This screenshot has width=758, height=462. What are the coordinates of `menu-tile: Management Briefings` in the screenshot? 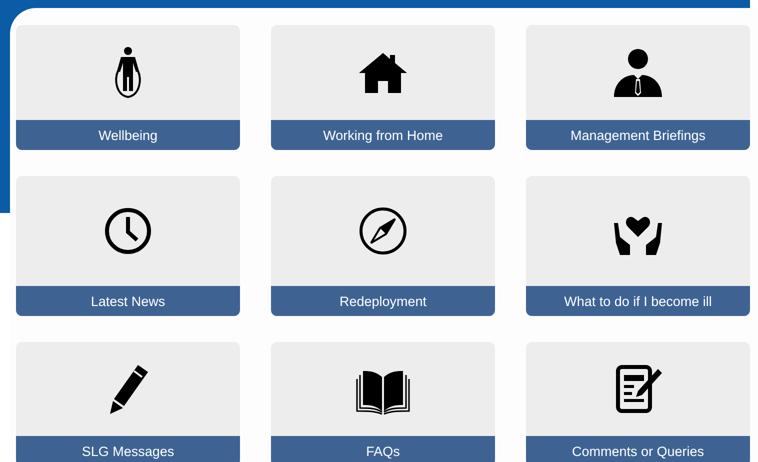 It's located at (638, 87).